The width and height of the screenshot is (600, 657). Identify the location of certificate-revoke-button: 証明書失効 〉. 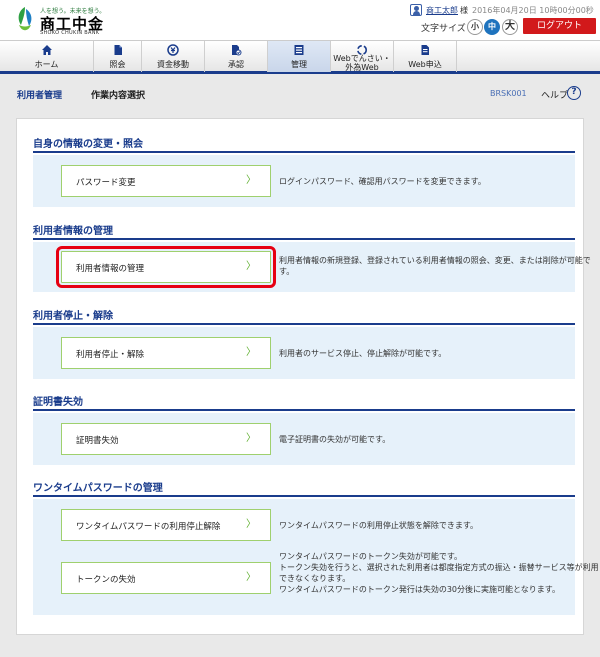
(166, 439).